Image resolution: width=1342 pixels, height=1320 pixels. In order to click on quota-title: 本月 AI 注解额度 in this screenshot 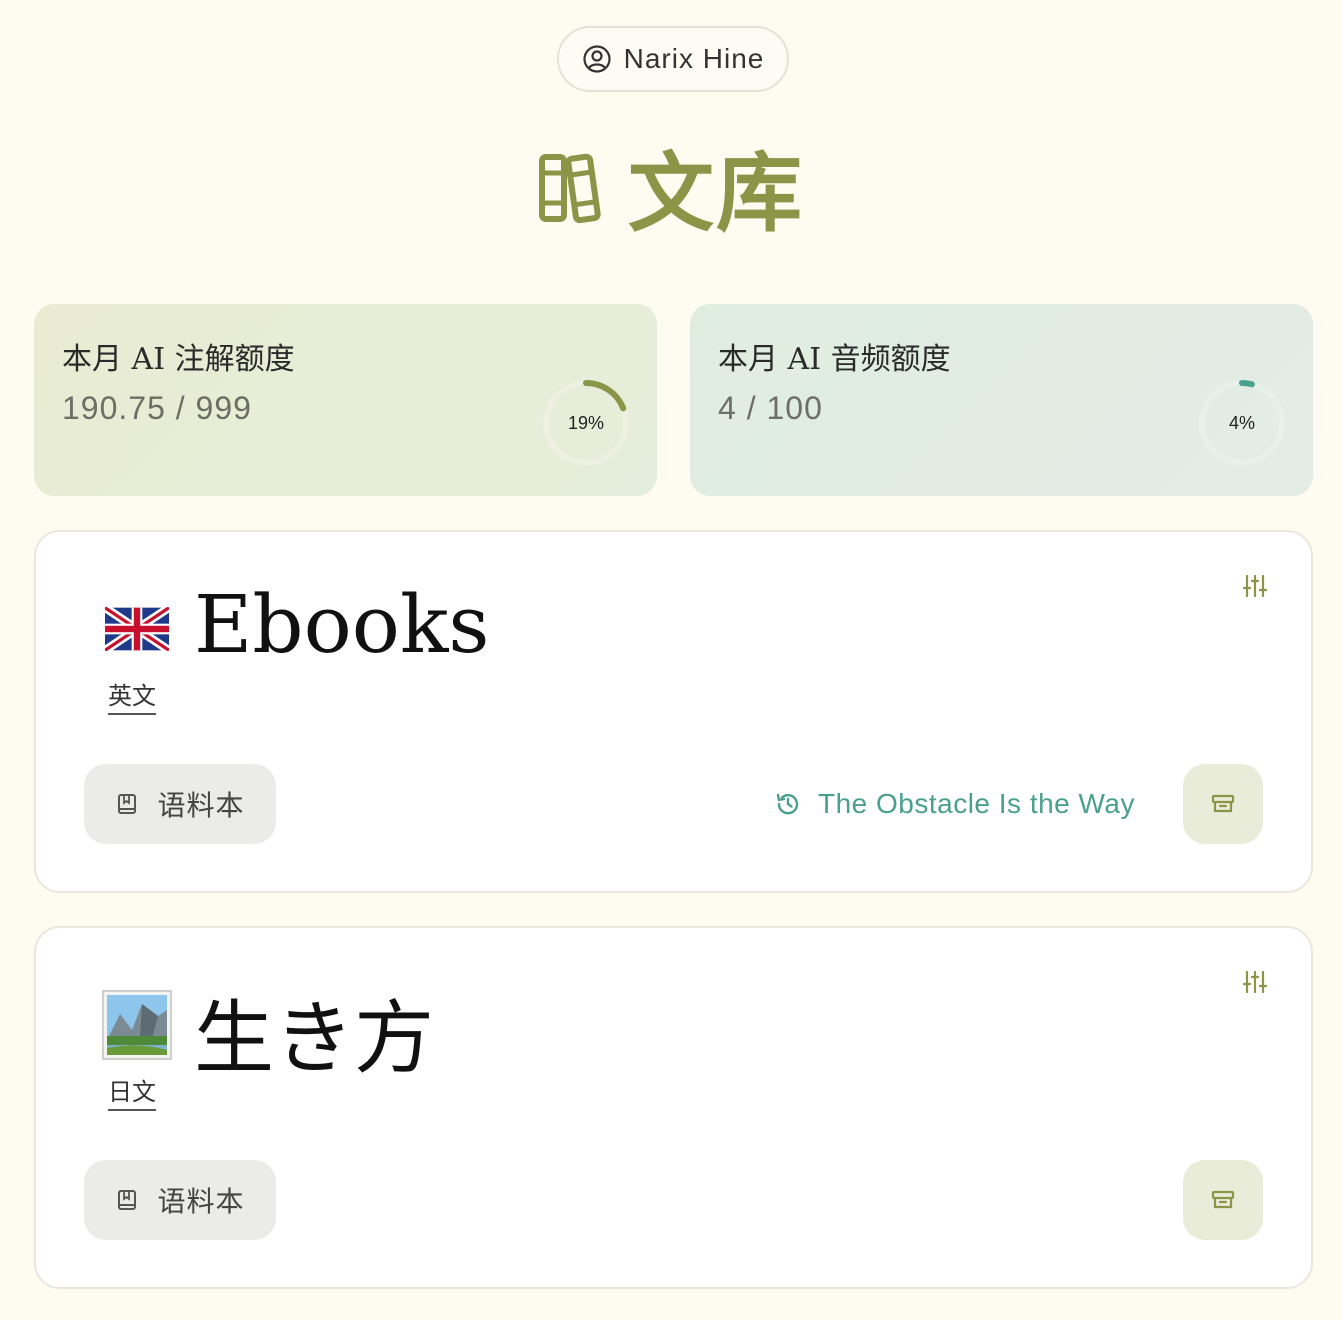, I will do `click(178, 359)`.